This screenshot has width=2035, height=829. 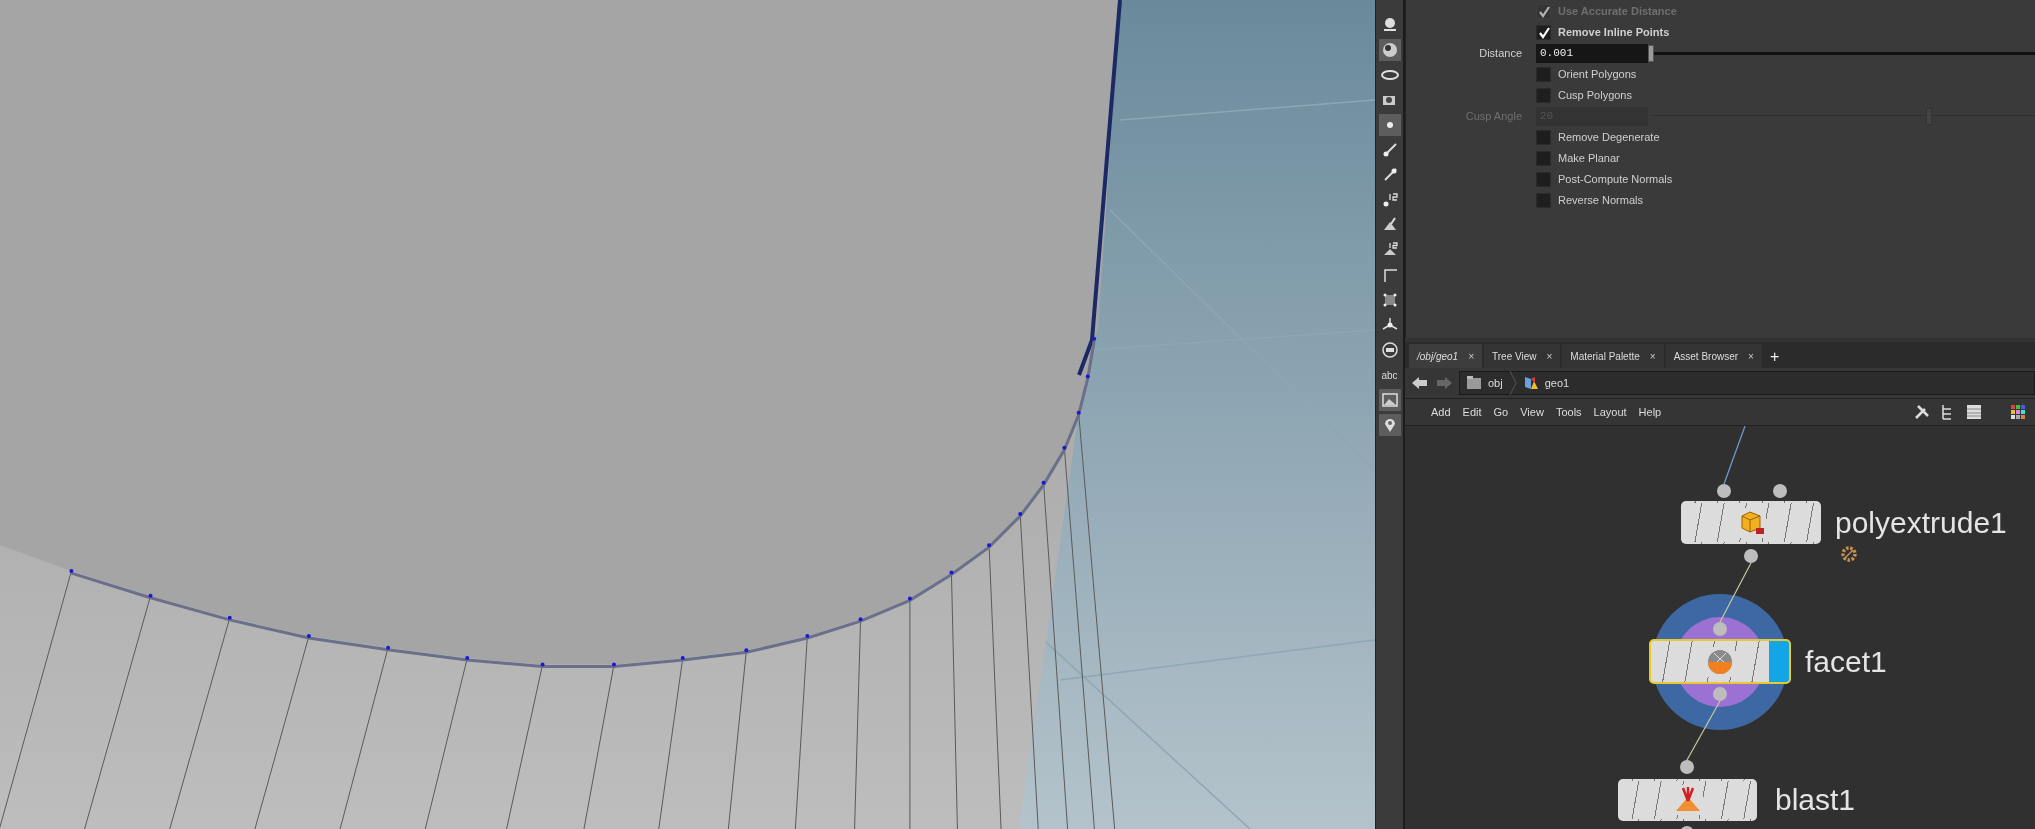 I want to click on pane-tab: Material Palette ×, so click(x=1613, y=356).